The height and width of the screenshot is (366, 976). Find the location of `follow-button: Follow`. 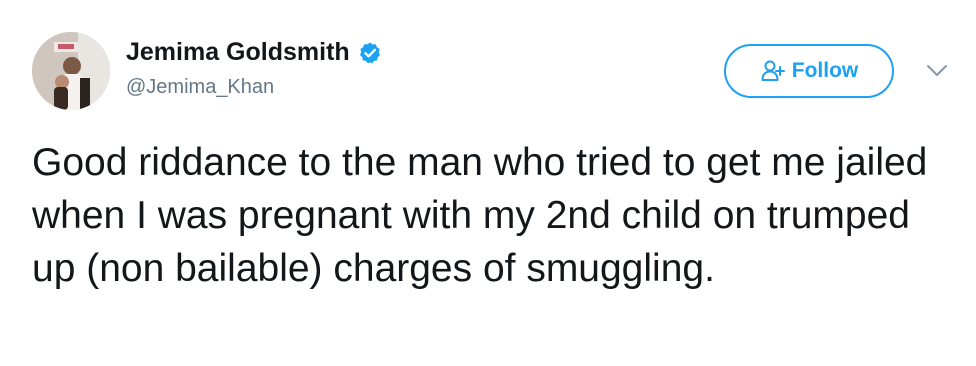

follow-button: Follow is located at coordinates (809, 71).